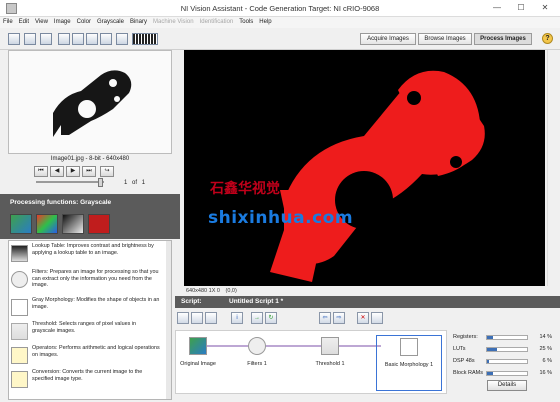 This screenshot has width=560, height=402. What do you see at coordinates (459, 349) in the screenshot?
I see `resource-label: LUTs` at bounding box center [459, 349].